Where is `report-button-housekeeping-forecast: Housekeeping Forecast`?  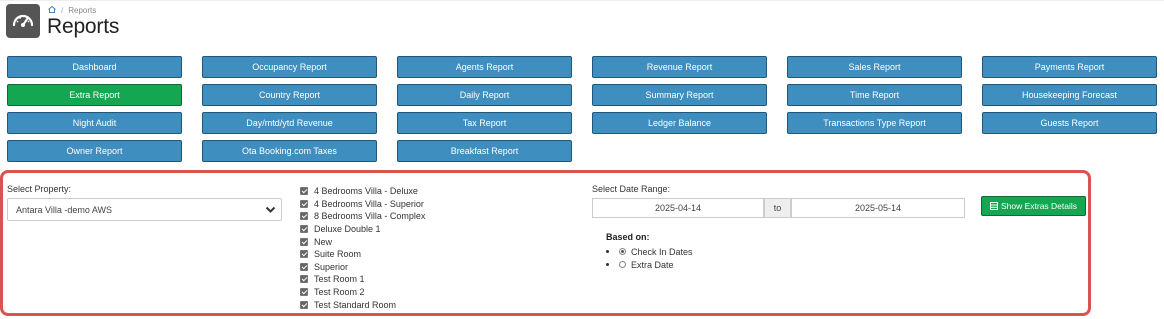 report-button-housekeeping-forecast: Housekeeping Forecast is located at coordinates (1069, 95).